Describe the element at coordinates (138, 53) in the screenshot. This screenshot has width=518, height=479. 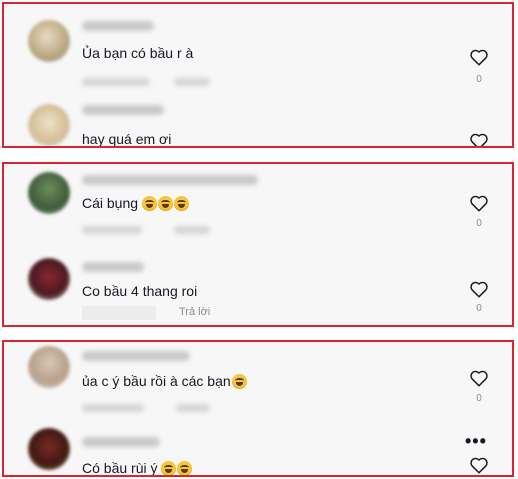
I see `comment-text: Ủa bạn có bầu r à` at that location.